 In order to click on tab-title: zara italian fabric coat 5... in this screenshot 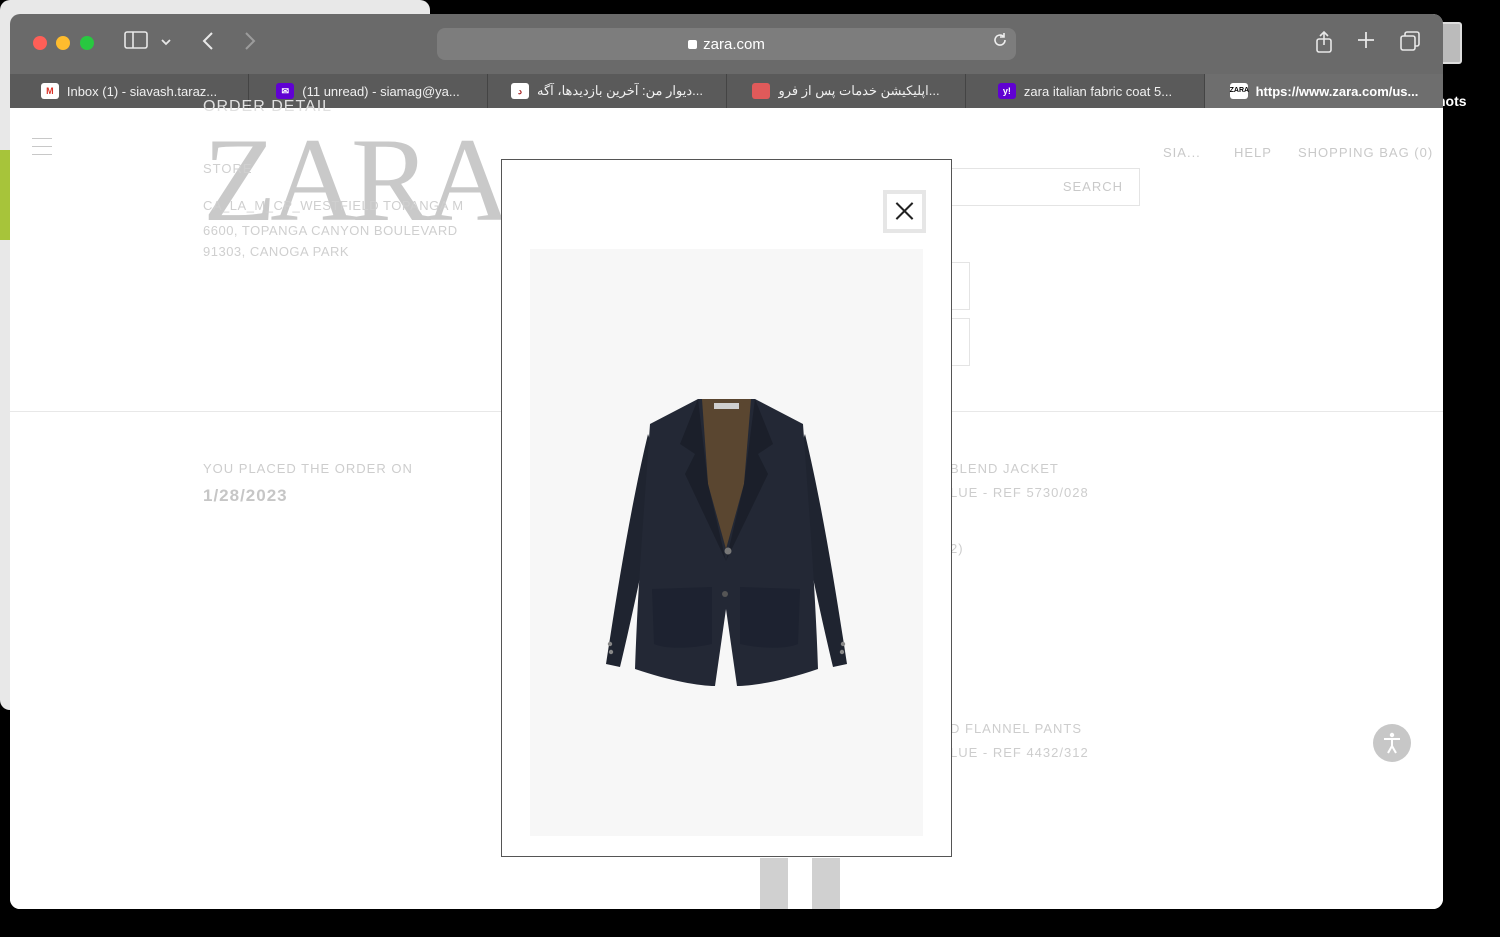, I will do `click(1098, 91)`.